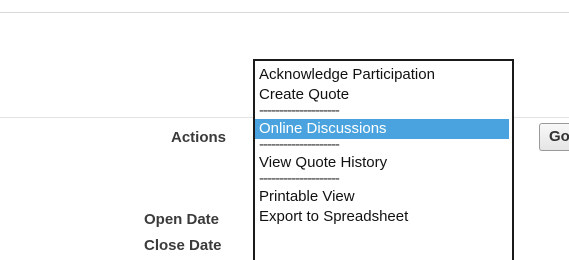 This screenshot has width=569, height=260. Describe the element at coordinates (182, 219) in the screenshot. I see `open-date-label: Open Date` at that location.